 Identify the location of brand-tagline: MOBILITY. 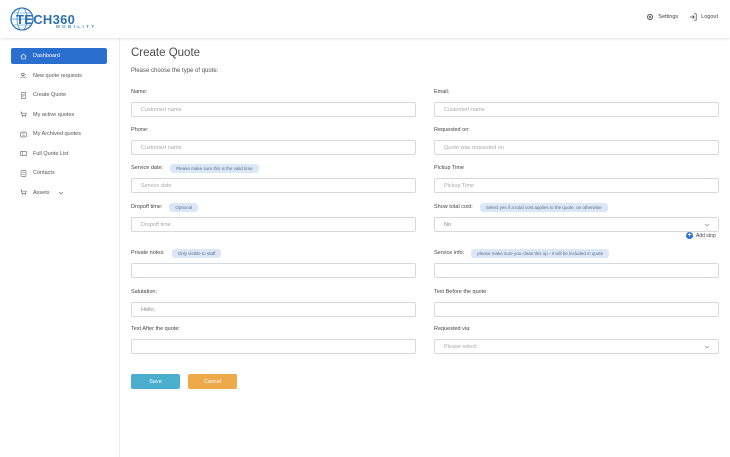
(76, 26).